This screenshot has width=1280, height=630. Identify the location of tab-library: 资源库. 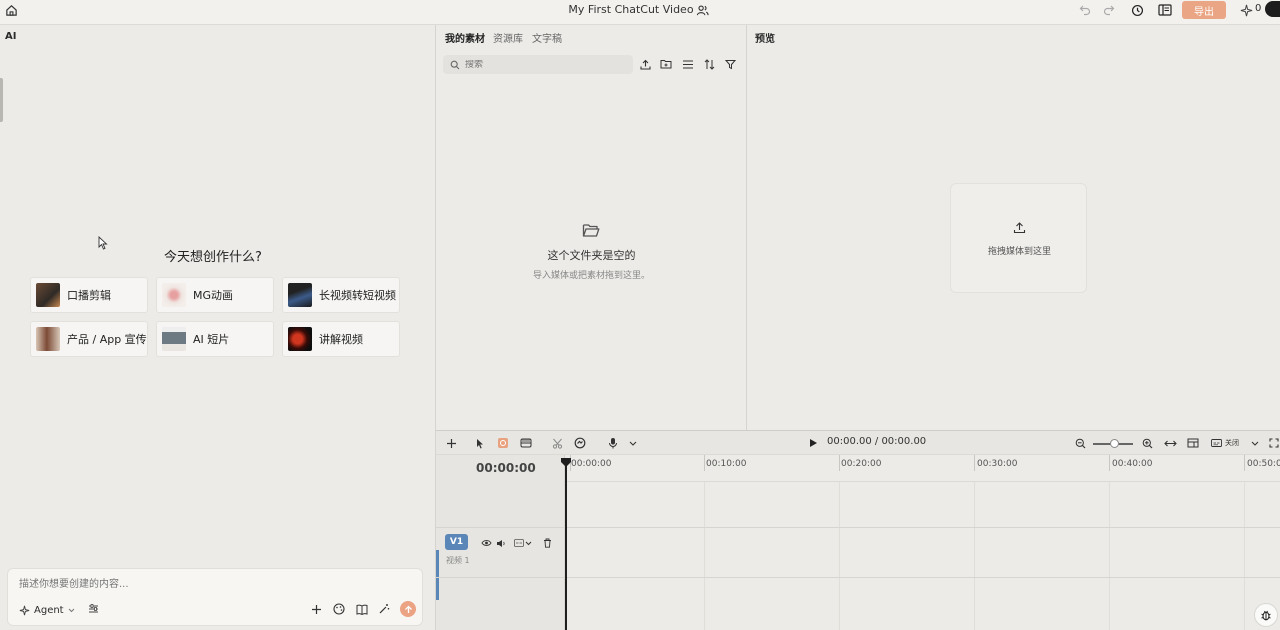
(508, 37).